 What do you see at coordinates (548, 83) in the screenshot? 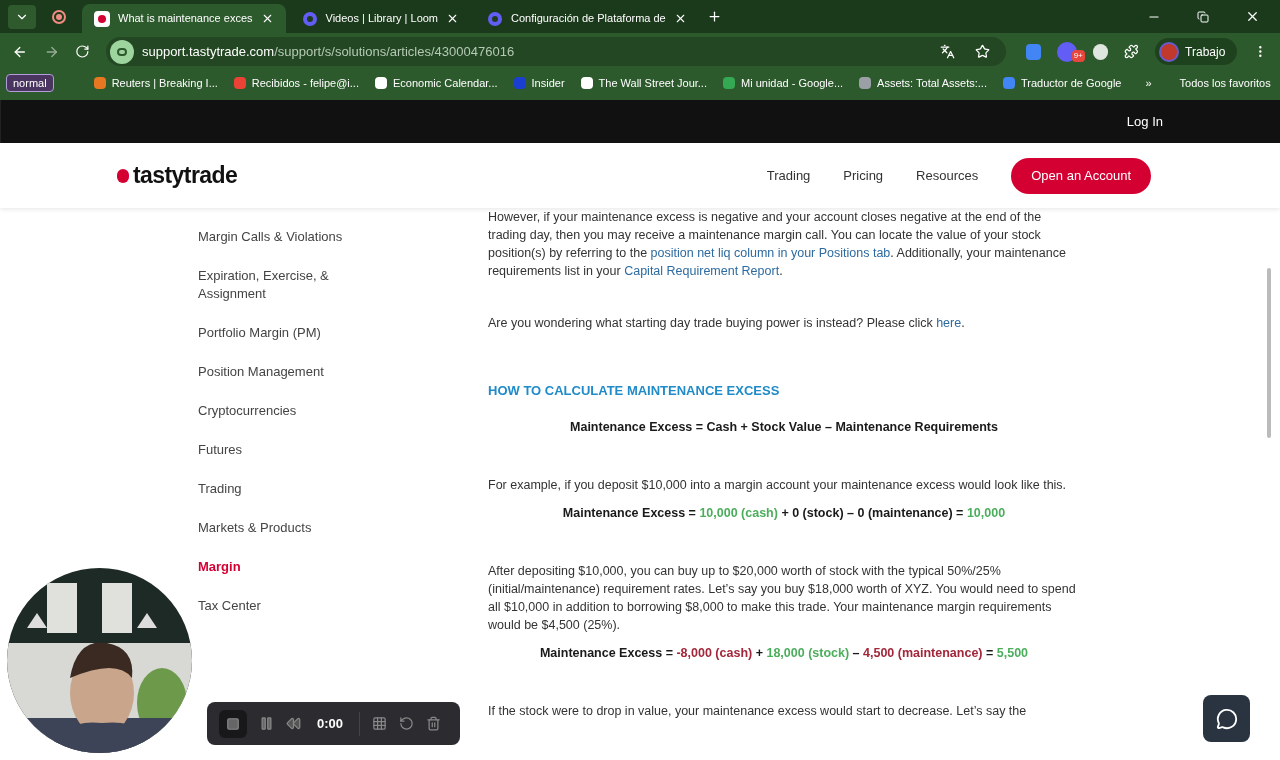
I see `bookmark-link: Insider` at bounding box center [548, 83].